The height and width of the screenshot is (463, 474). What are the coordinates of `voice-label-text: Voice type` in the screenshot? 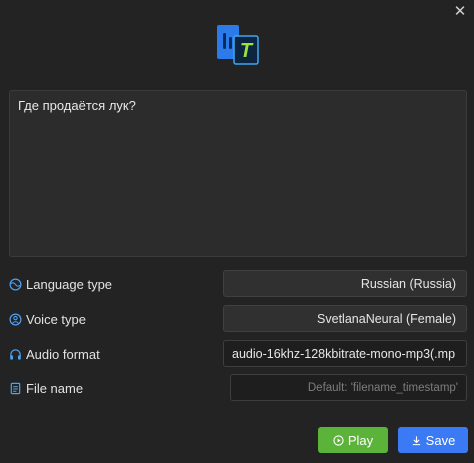 It's located at (56, 319).